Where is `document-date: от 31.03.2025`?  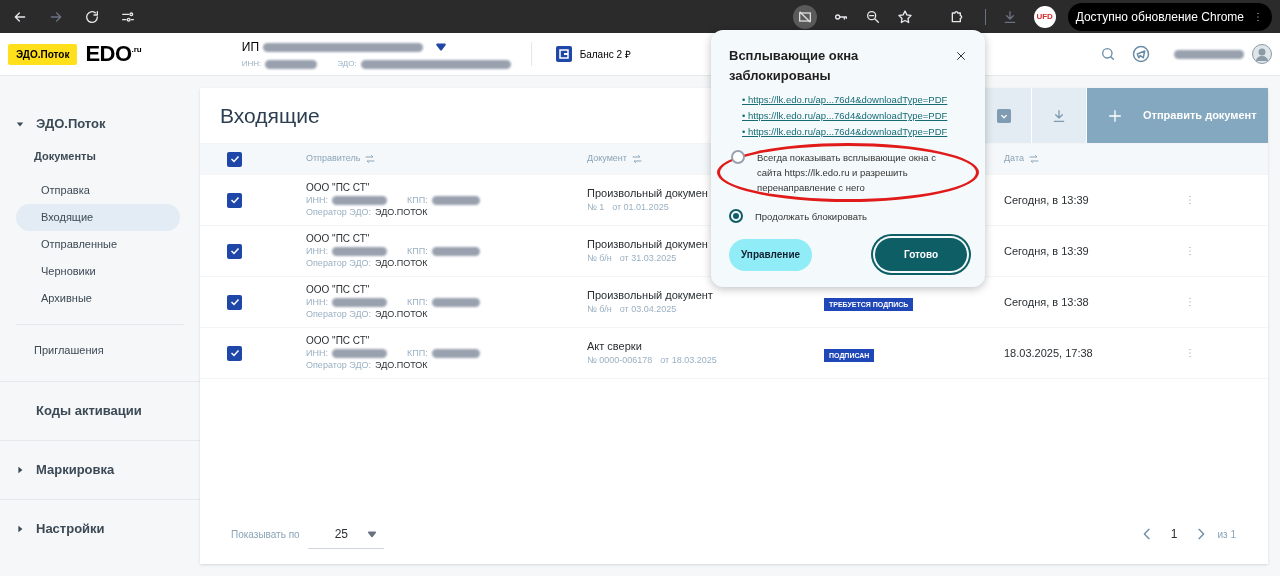
document-date: от 31.03.2025 is located at coordinates (648, 258).